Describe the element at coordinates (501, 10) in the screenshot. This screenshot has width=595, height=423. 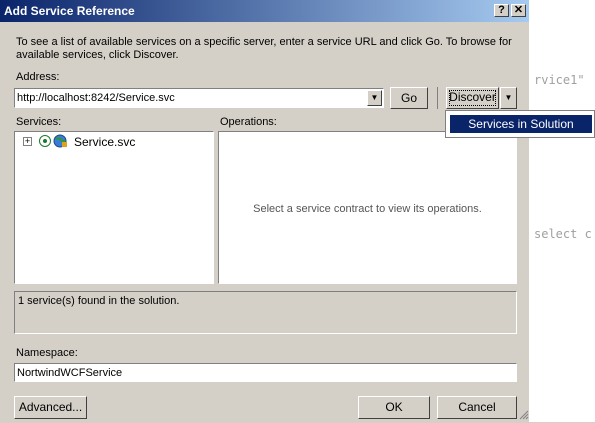
I see `help-button: ?` at that location.